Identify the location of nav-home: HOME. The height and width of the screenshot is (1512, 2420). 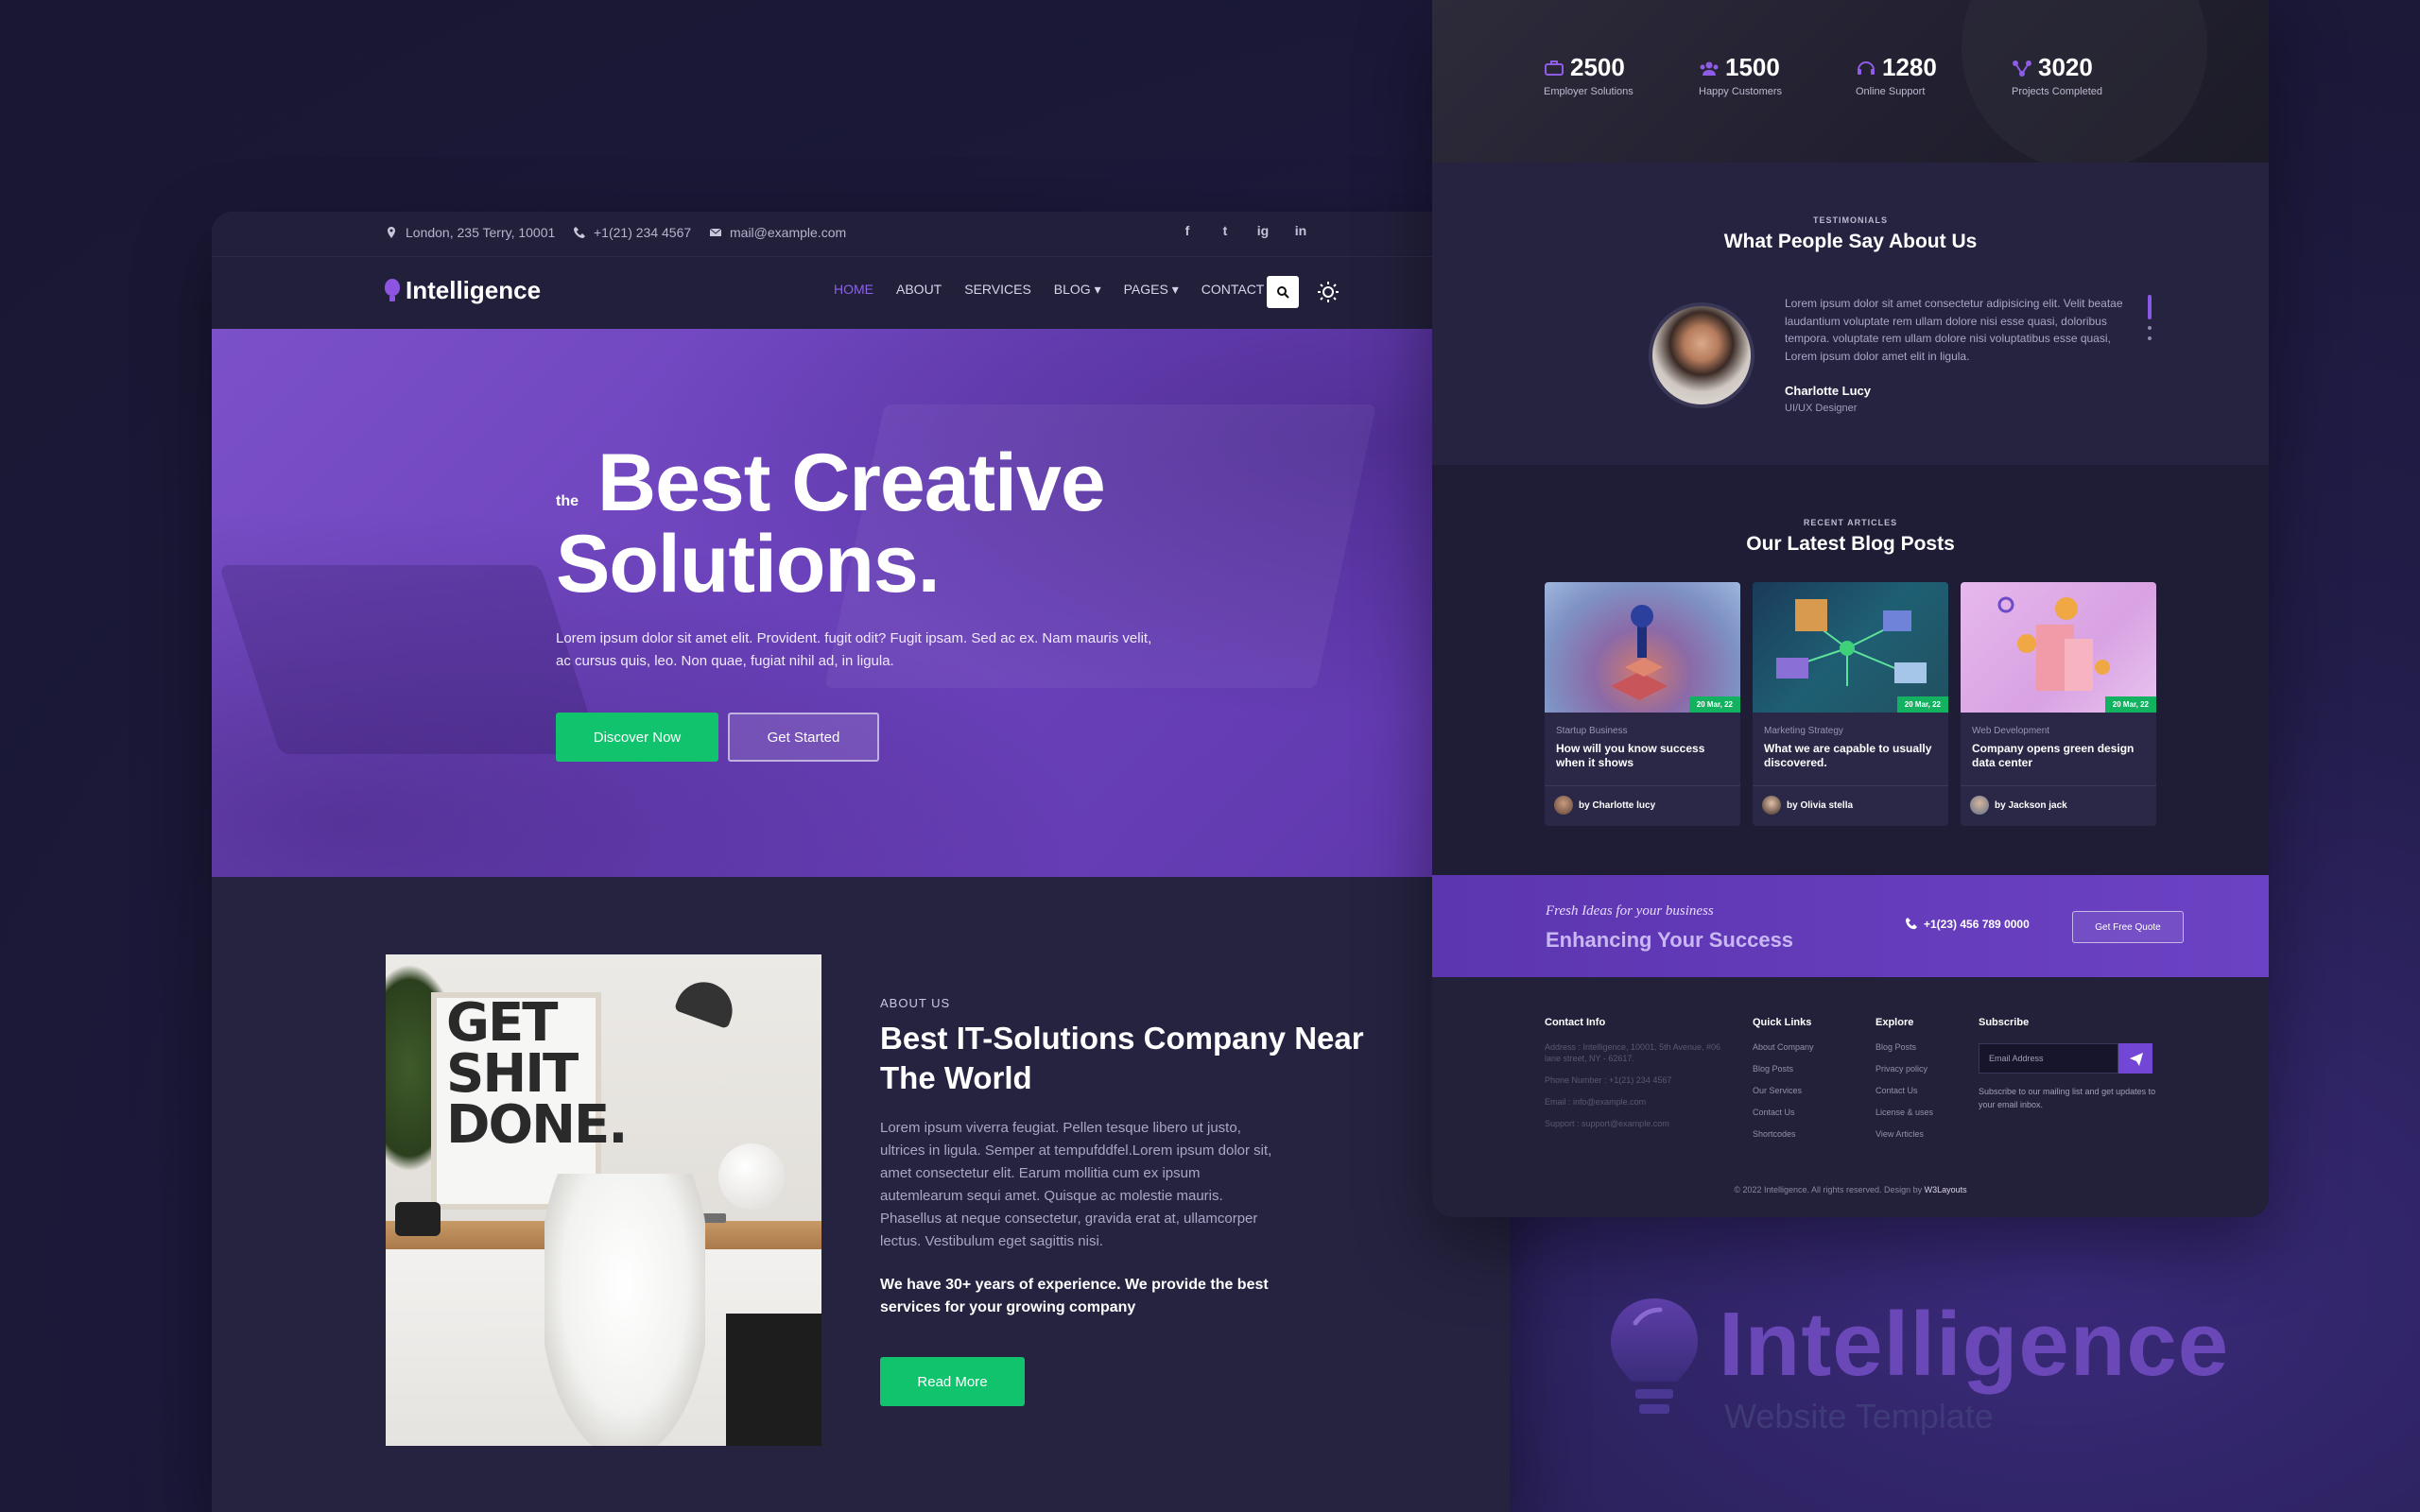
(853, 290).